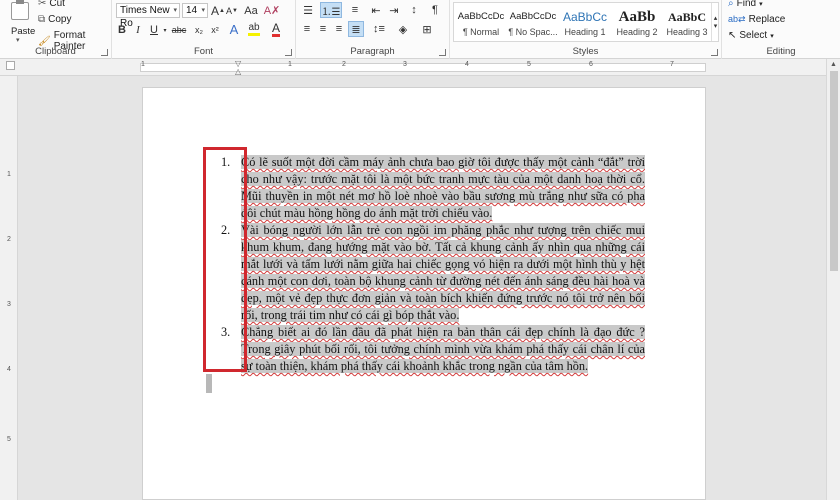  What do you see at coordinates (585, 25) in the screenshot?
I see `style-heading-1: AaBbCc Heading 1` at bounding box center [585, 25].